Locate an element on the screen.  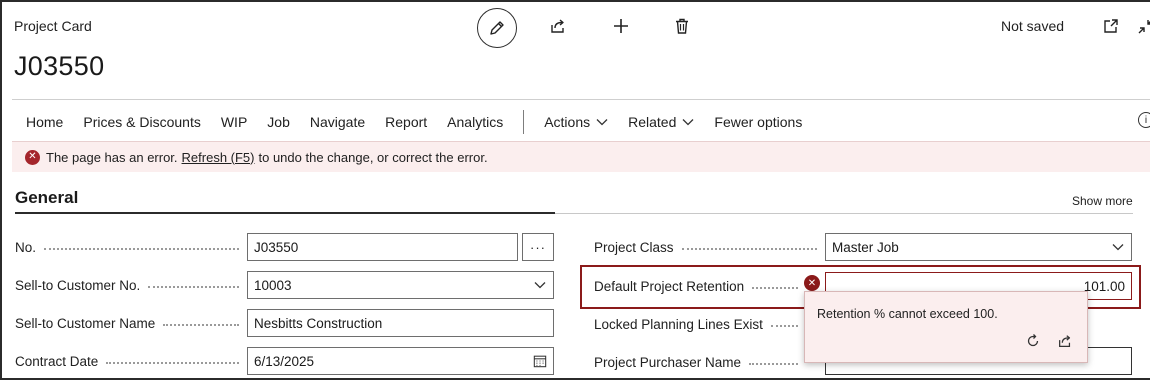
nav-related-menu: Related is located at coordinates (661, 122).